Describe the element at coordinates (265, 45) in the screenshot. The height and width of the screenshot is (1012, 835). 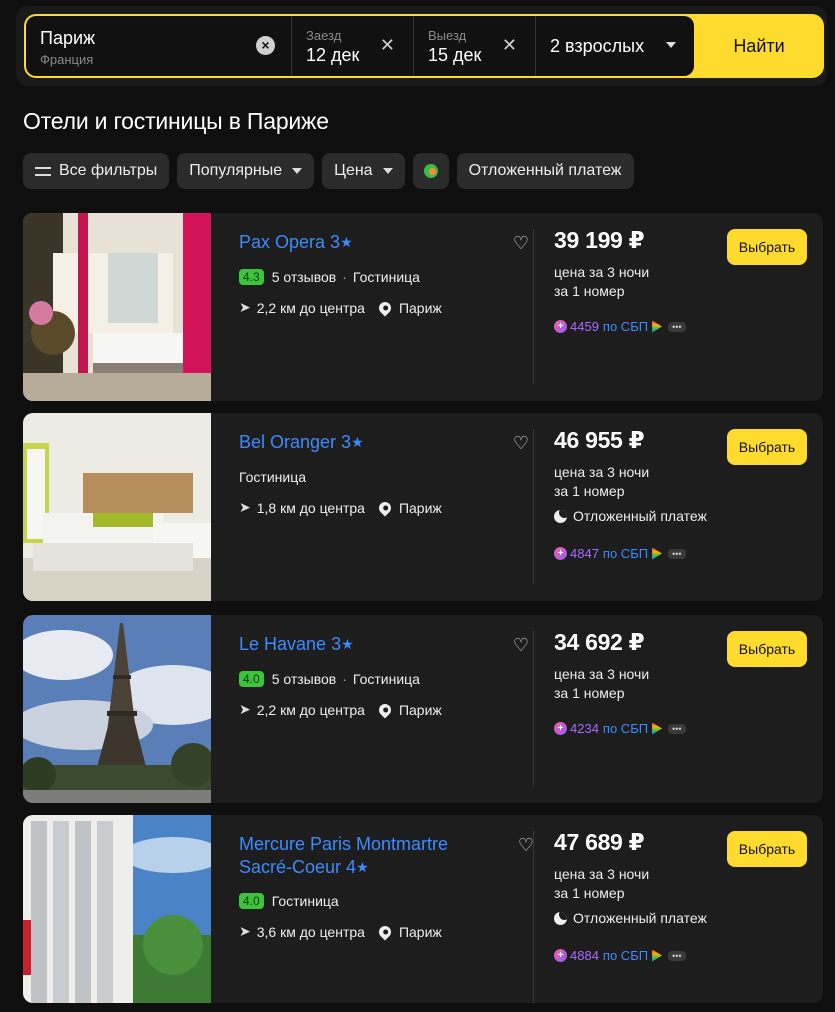
I see `clear-icon: ×` at that location.